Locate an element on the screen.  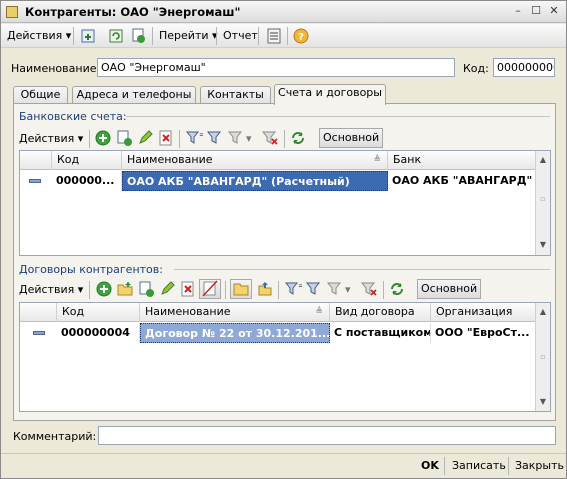
bank-accounts-section-label: Банковские счета: is located at coordinates (73, 116).